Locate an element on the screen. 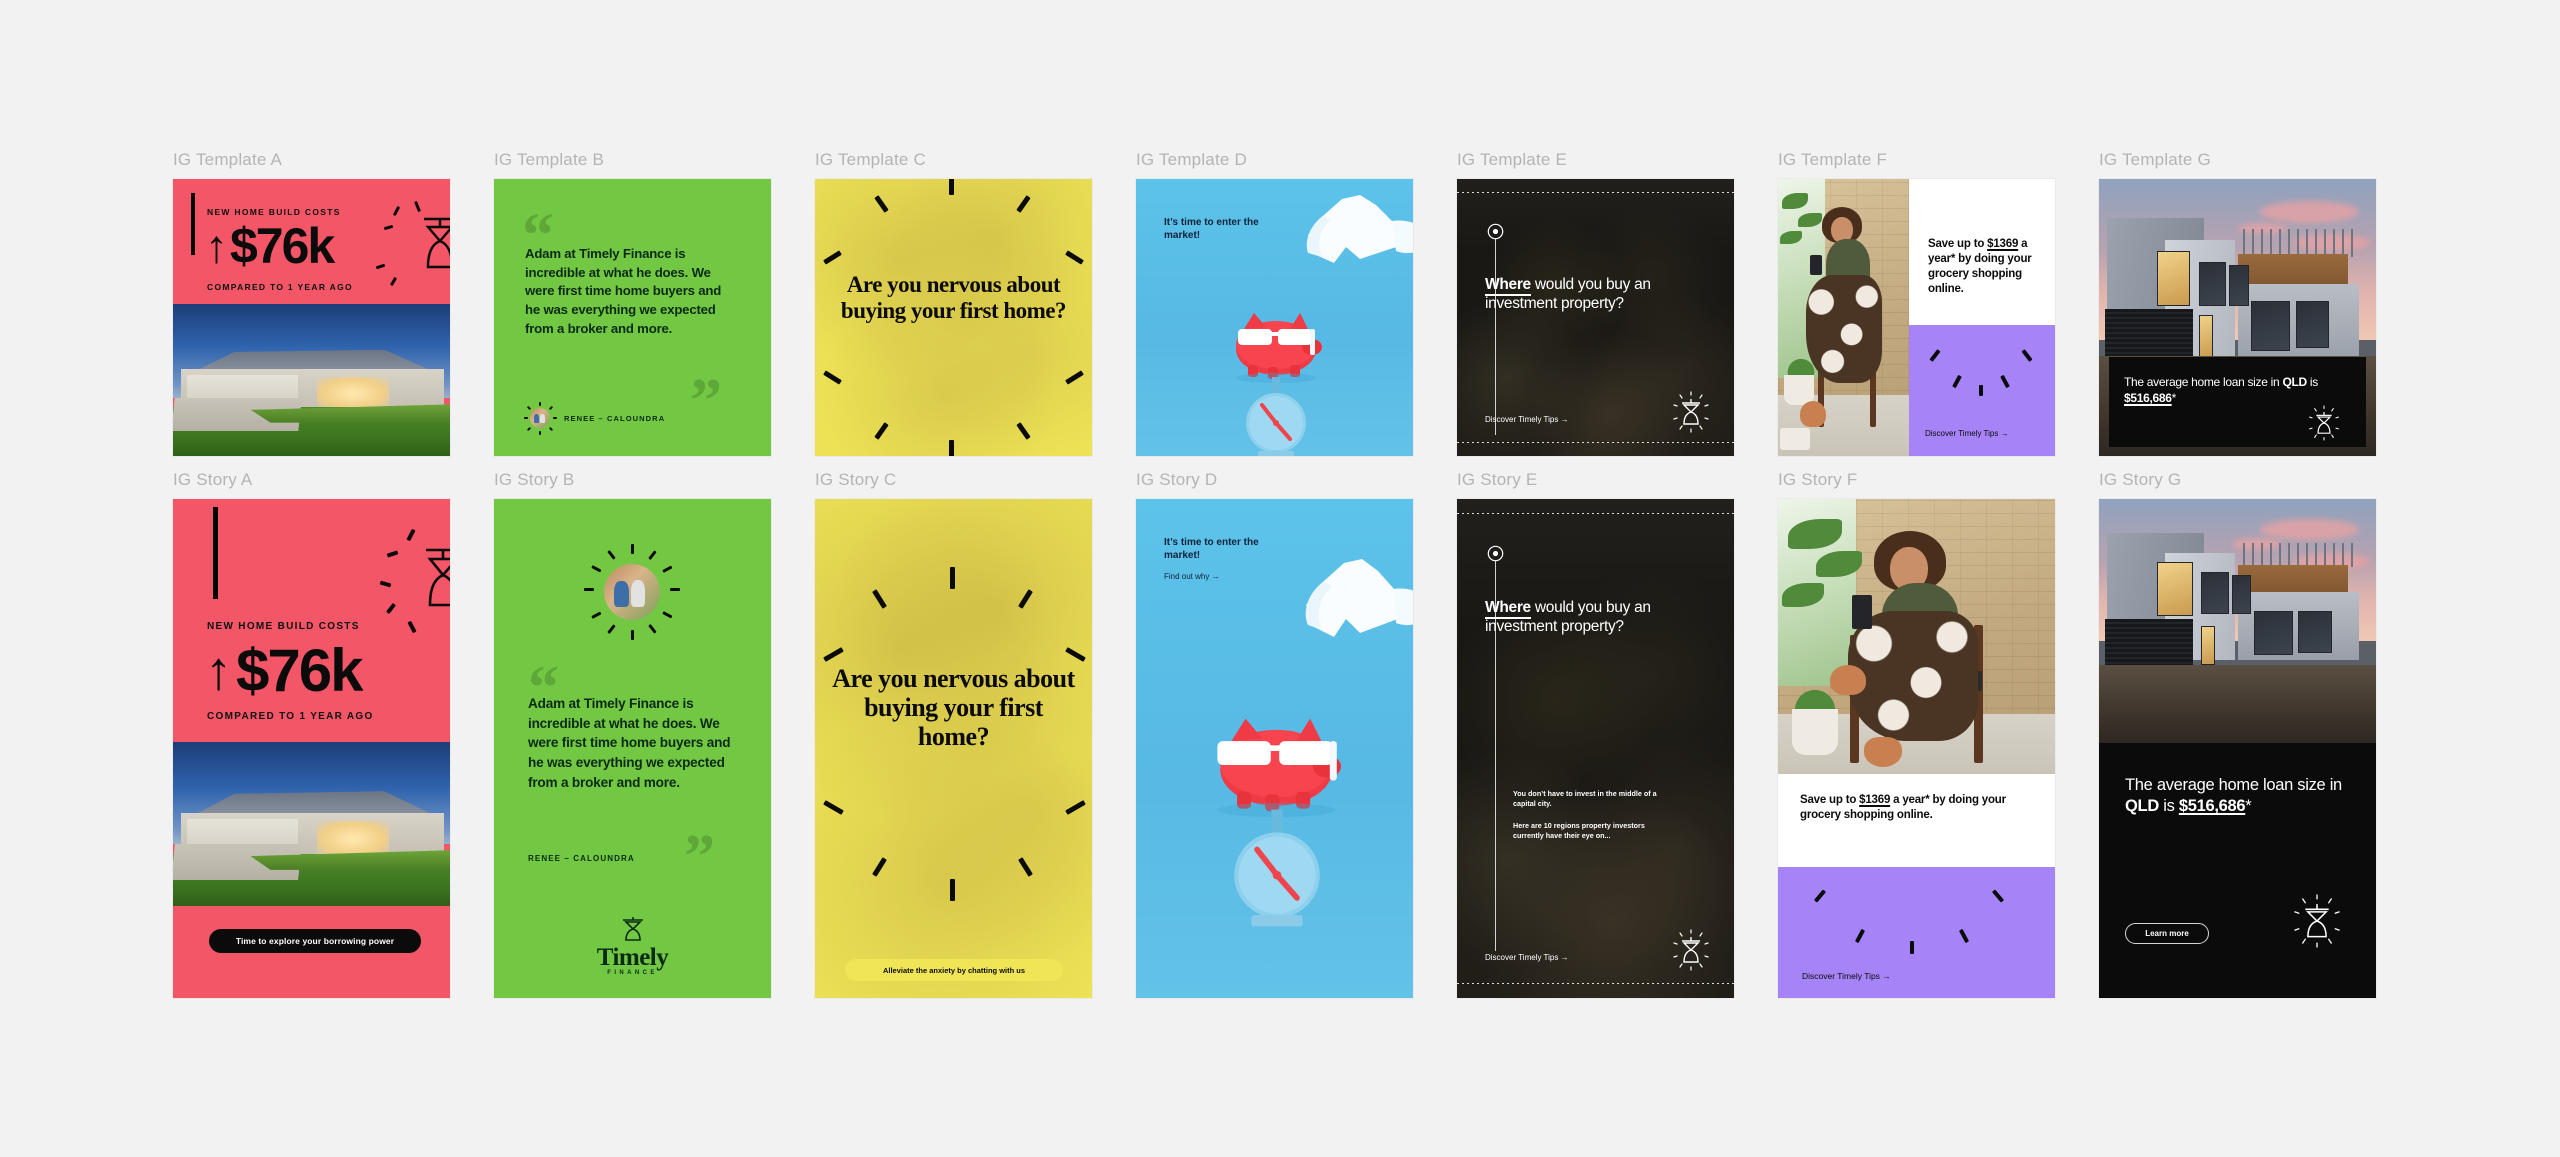 Image resolution: width=2560 pixels, height=1157 pixels. copy-prefix: Save up to is located at coordinates (1958, 244).